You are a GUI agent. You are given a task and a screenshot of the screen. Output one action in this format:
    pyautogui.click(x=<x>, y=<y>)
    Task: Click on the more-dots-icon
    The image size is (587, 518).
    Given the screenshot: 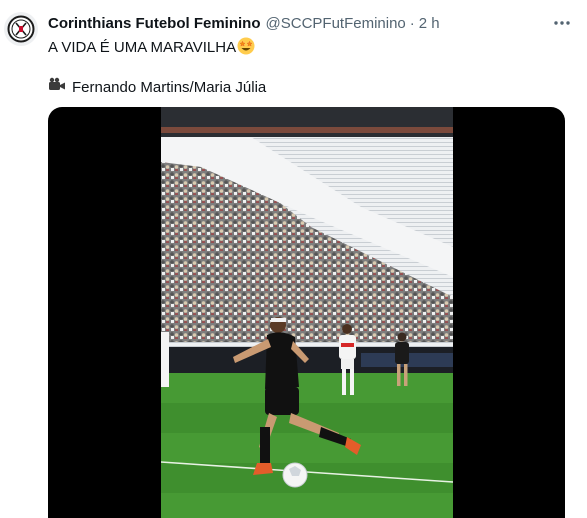 What is the action you would take?
    pyautogui.click(x=562, y=23)
    